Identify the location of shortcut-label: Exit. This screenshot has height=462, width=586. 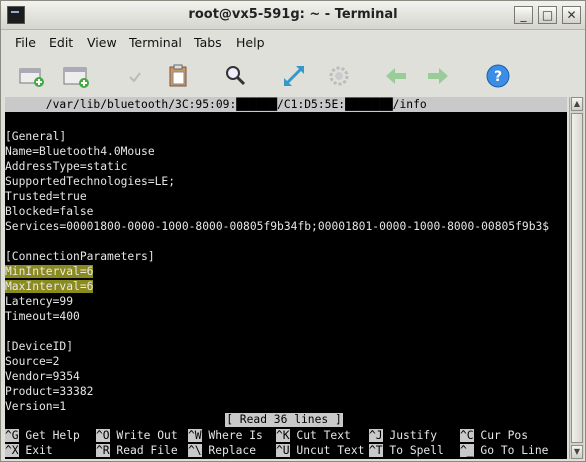
(35, 450).